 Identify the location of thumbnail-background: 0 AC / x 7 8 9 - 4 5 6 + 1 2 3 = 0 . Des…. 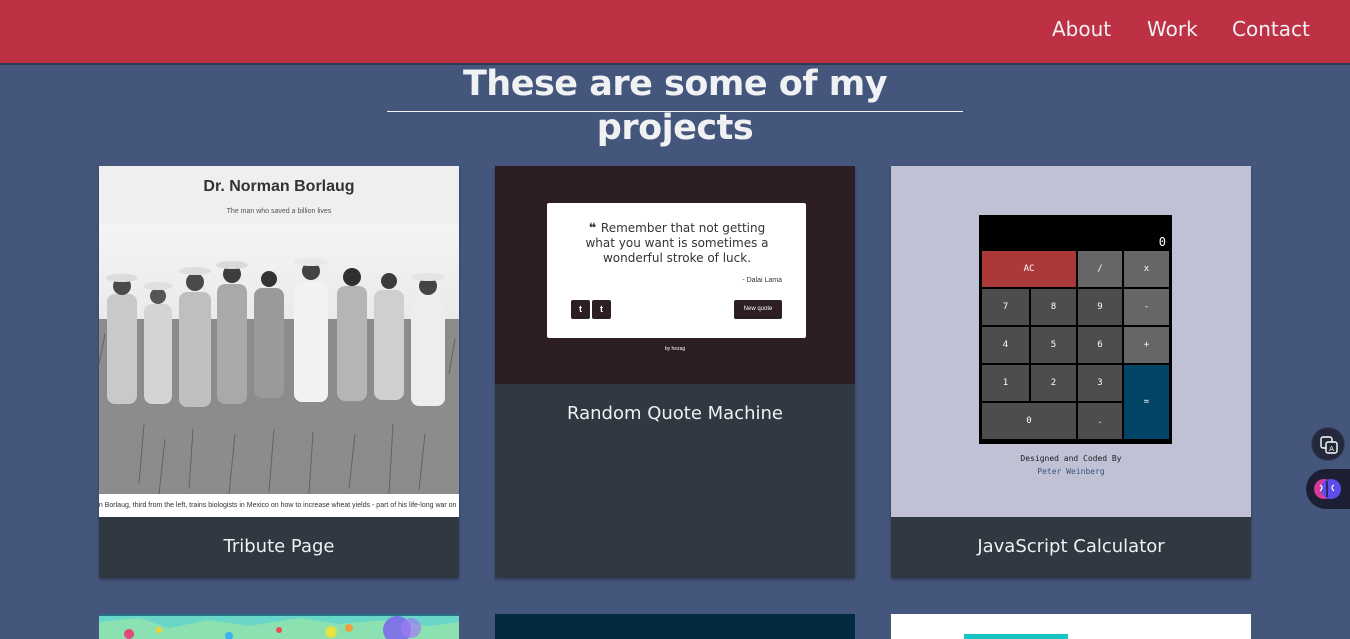
(1071, 341).